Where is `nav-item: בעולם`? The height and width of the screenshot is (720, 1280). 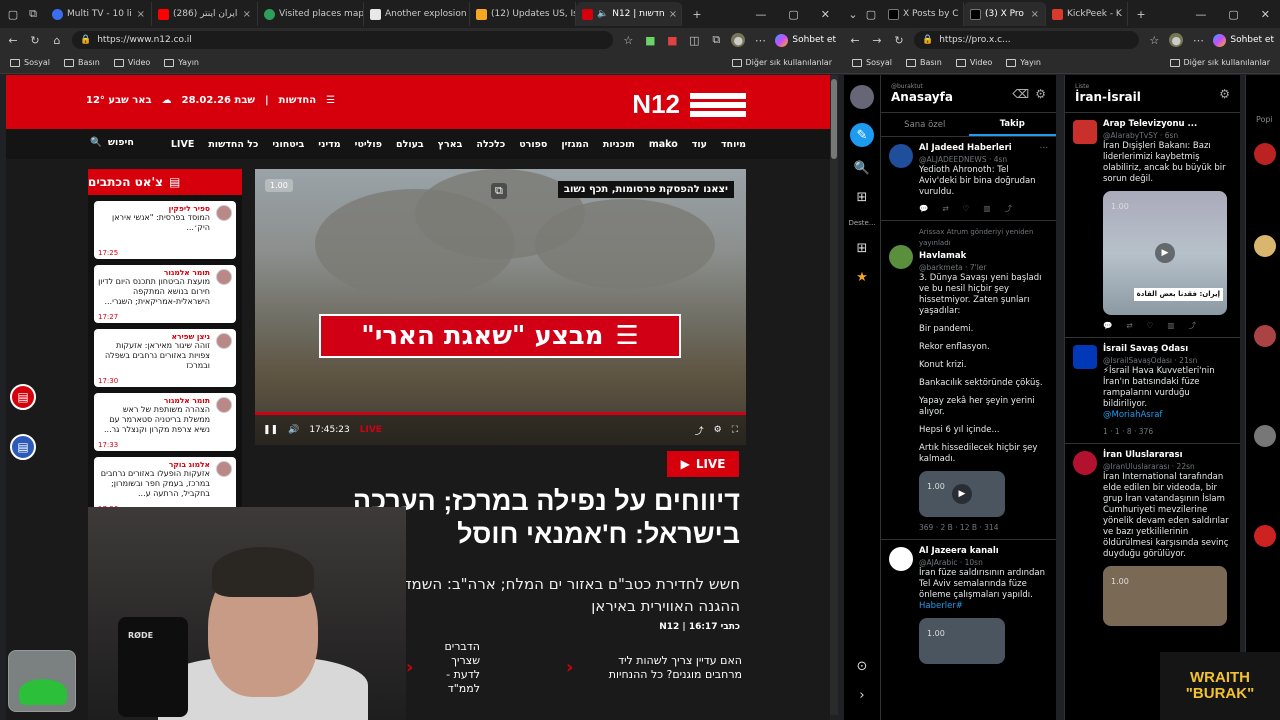 nav-item: בעולם is located at coordinates (410, 144).